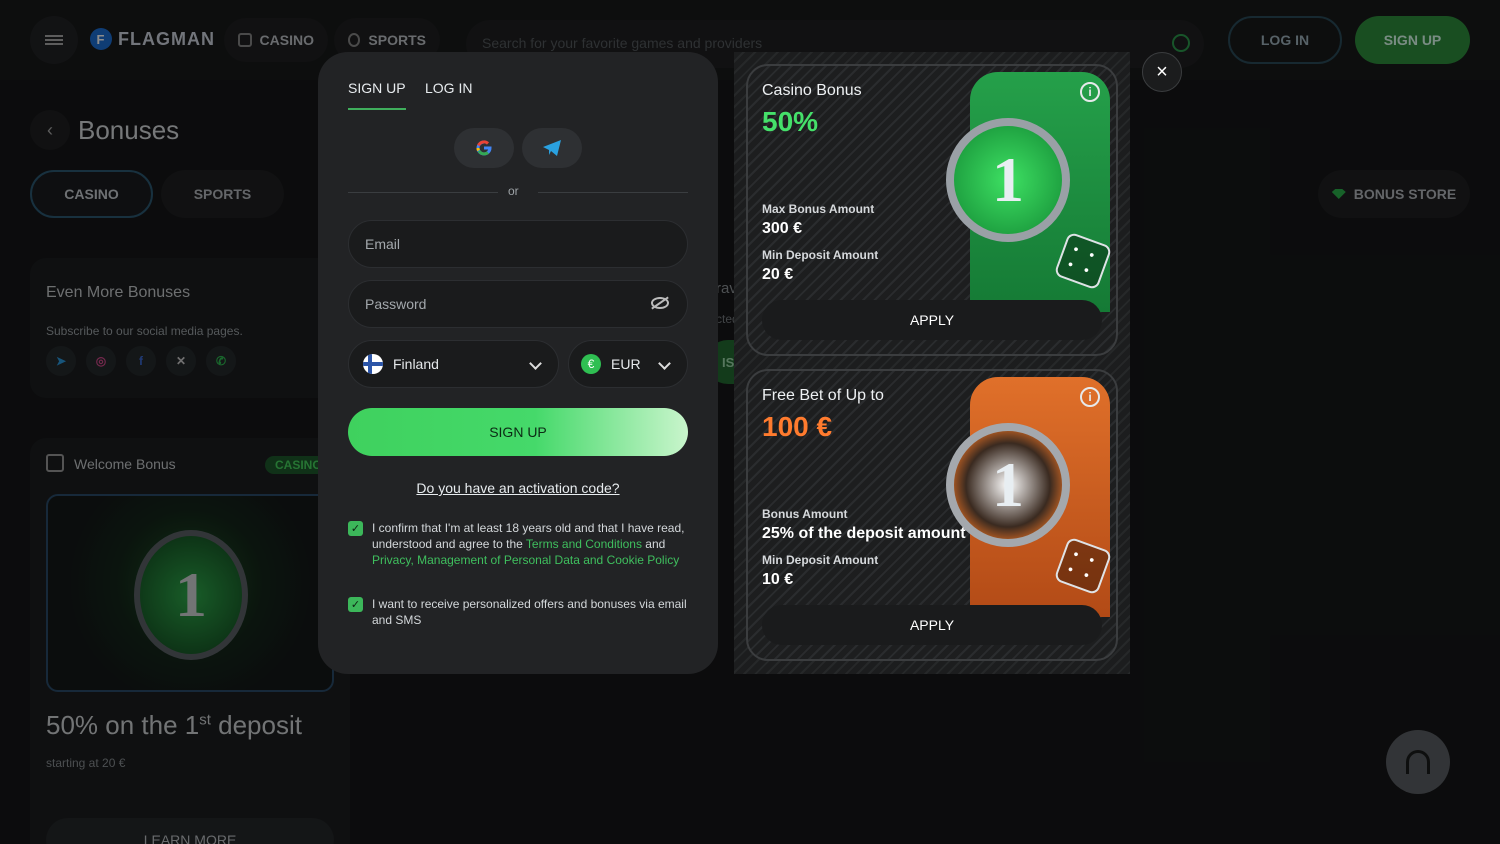 The height and width of the screenshot is (844, 1500). What do you see at coordinates (782, 228) in the screenshot?
I see `bonus-value-1: 300 €` at bounding box center [782, 228].